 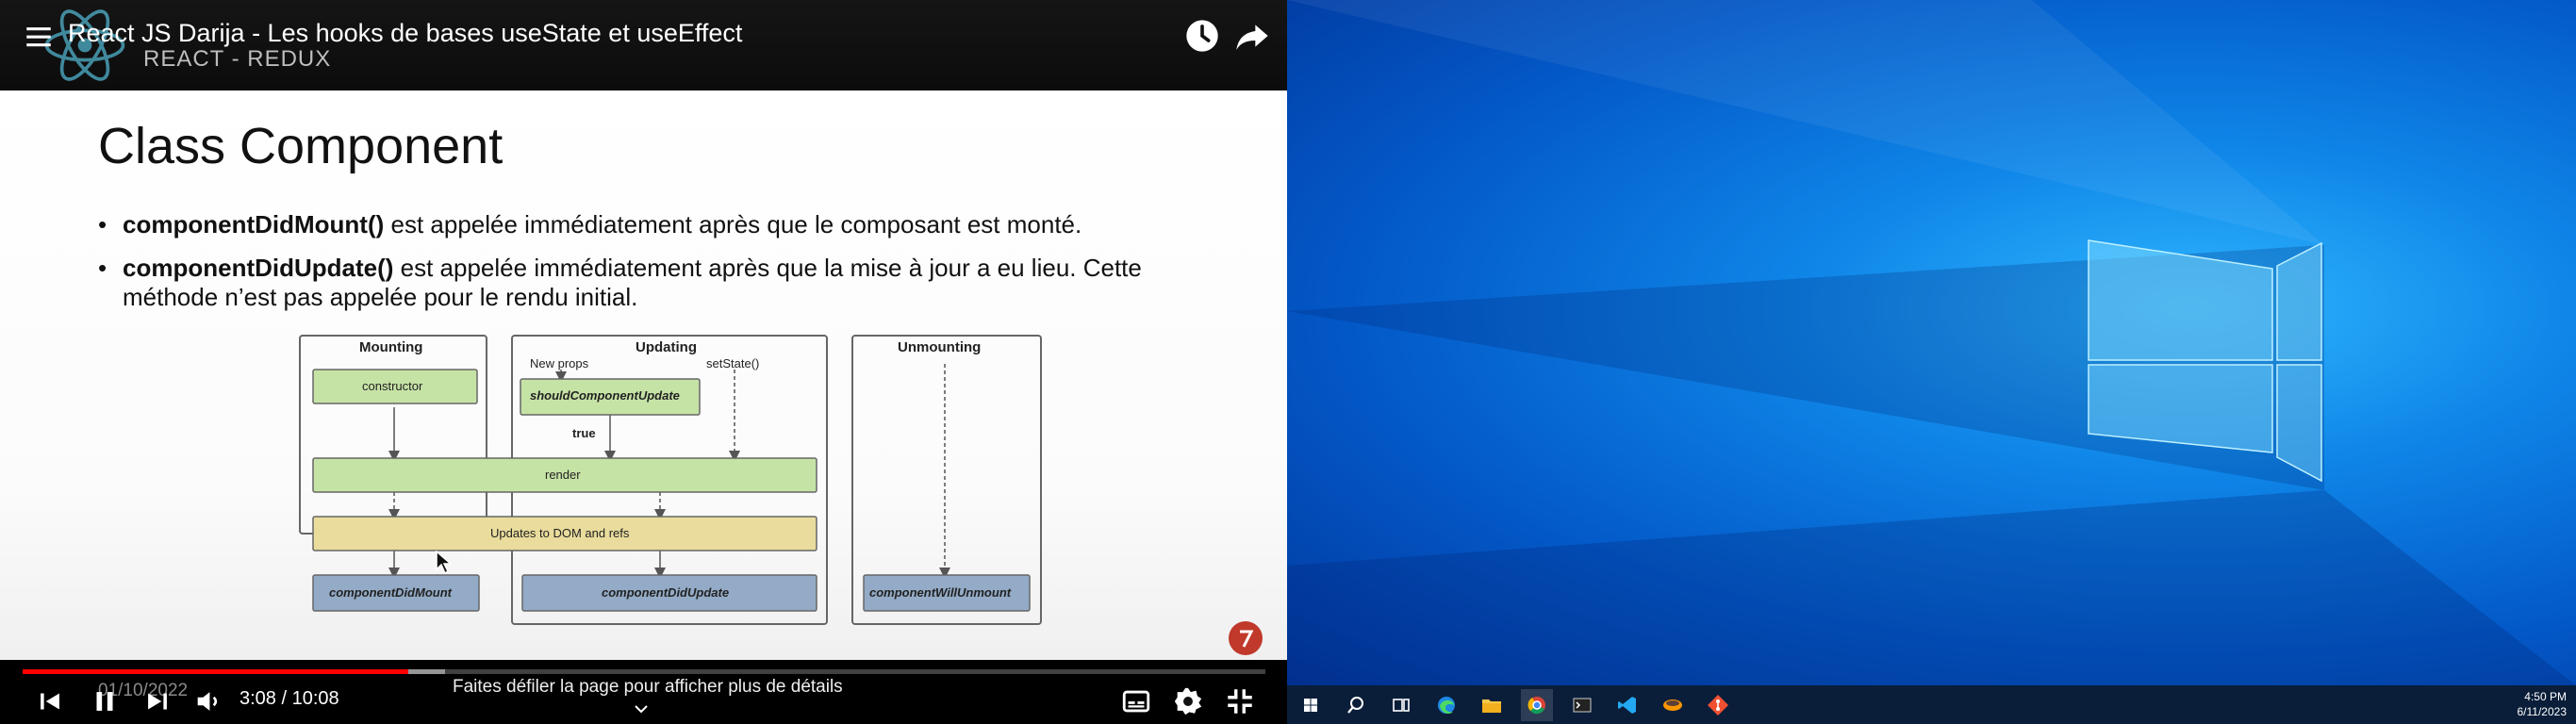 What do you see at coordinates (1202, 36) in the screenshot?
I see `watch-later-icon` at bounding box center [1202, 36].